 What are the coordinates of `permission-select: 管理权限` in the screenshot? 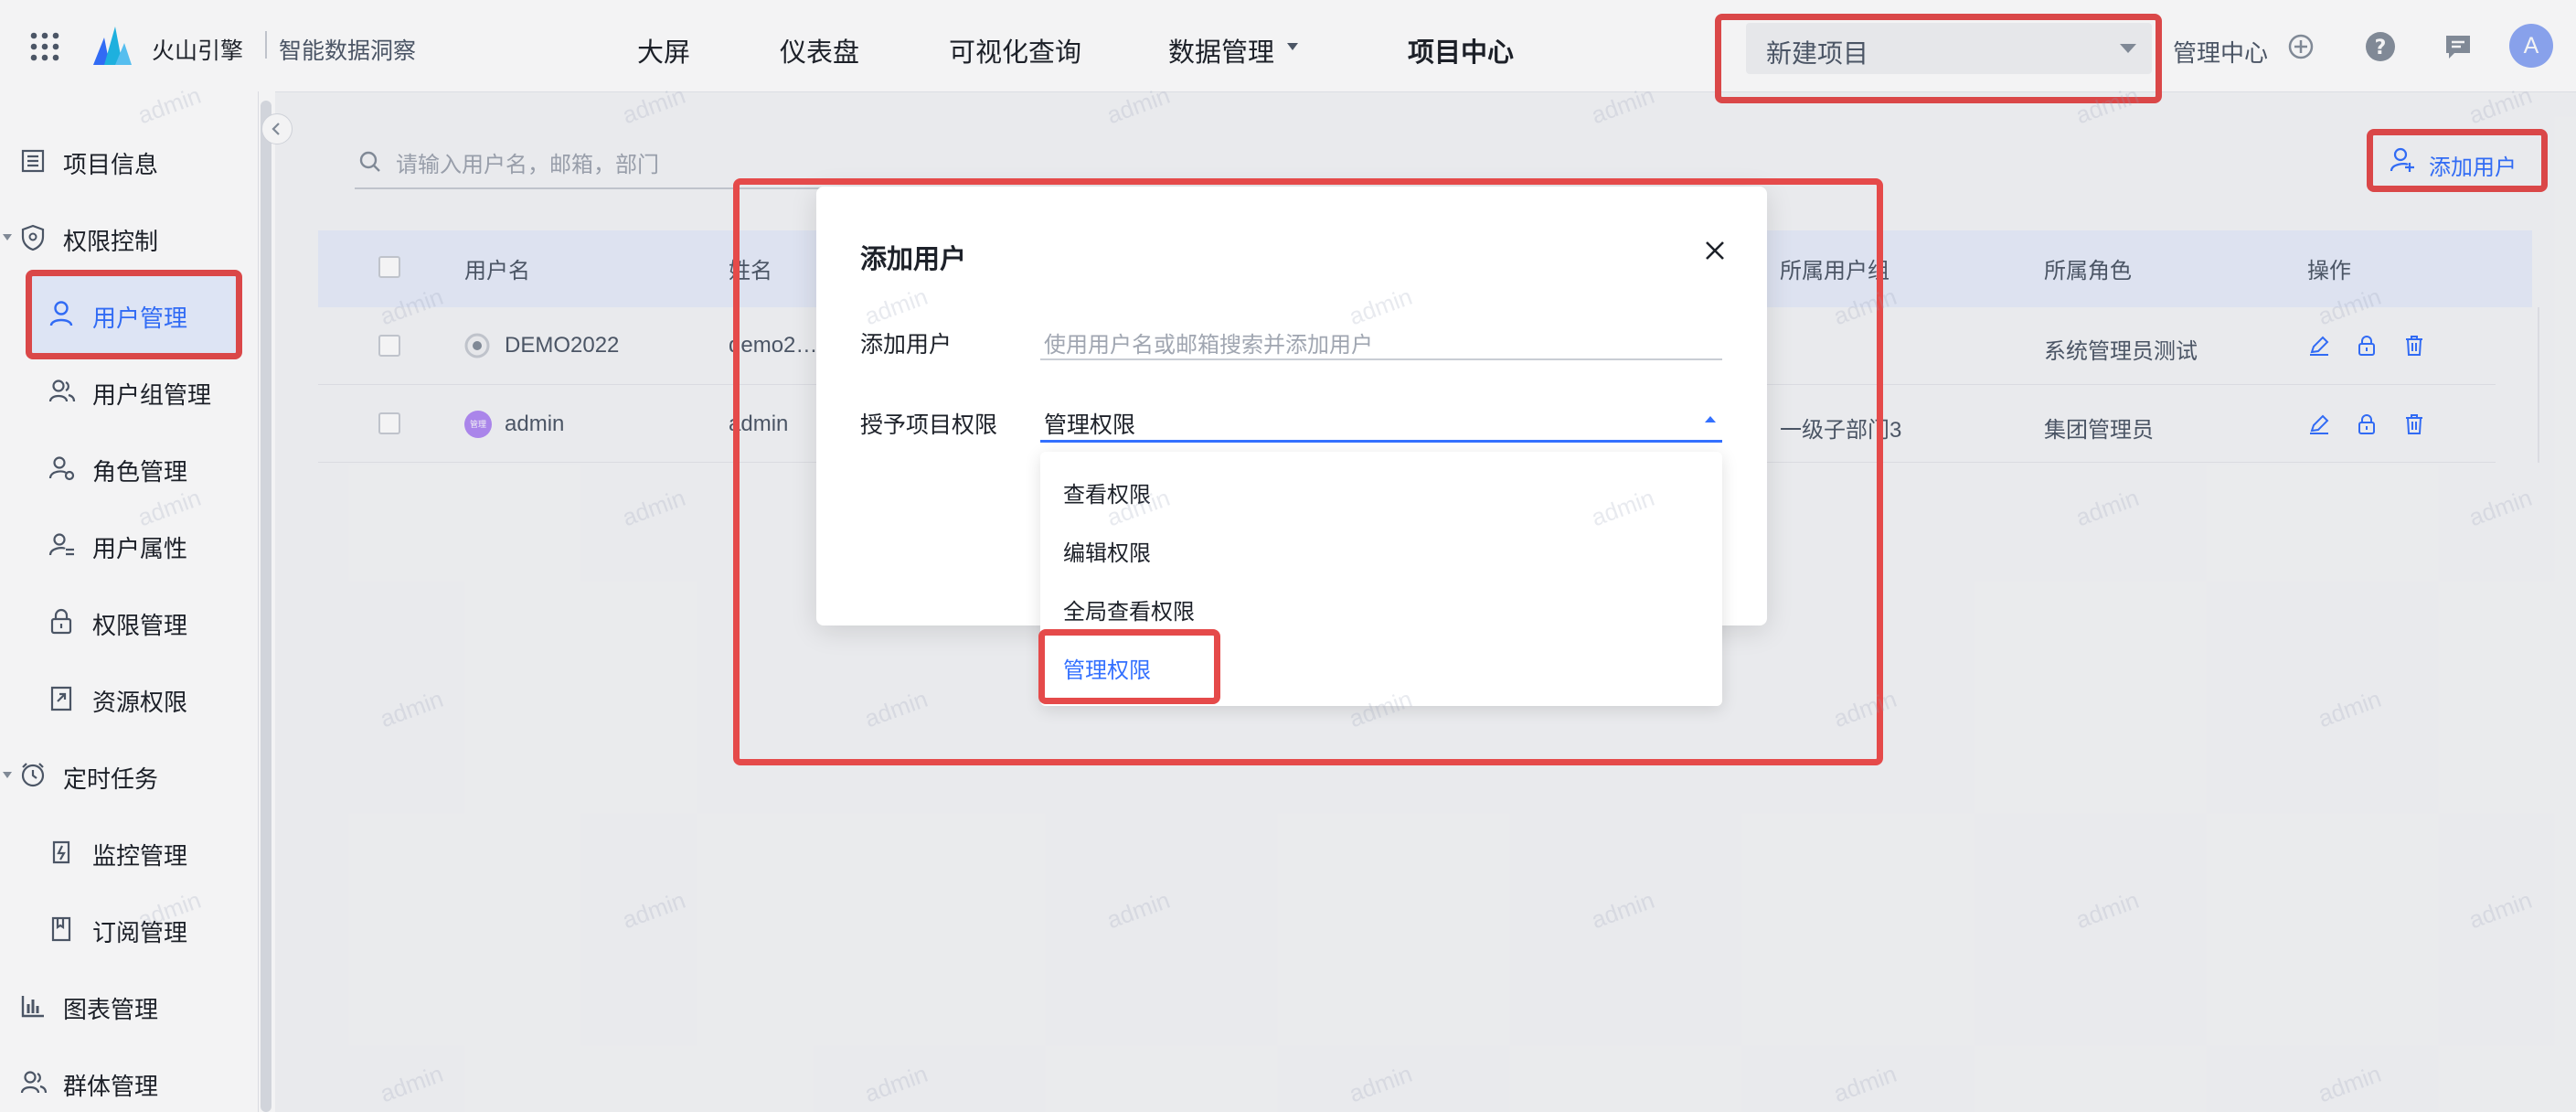 It's located at (1090, 423).